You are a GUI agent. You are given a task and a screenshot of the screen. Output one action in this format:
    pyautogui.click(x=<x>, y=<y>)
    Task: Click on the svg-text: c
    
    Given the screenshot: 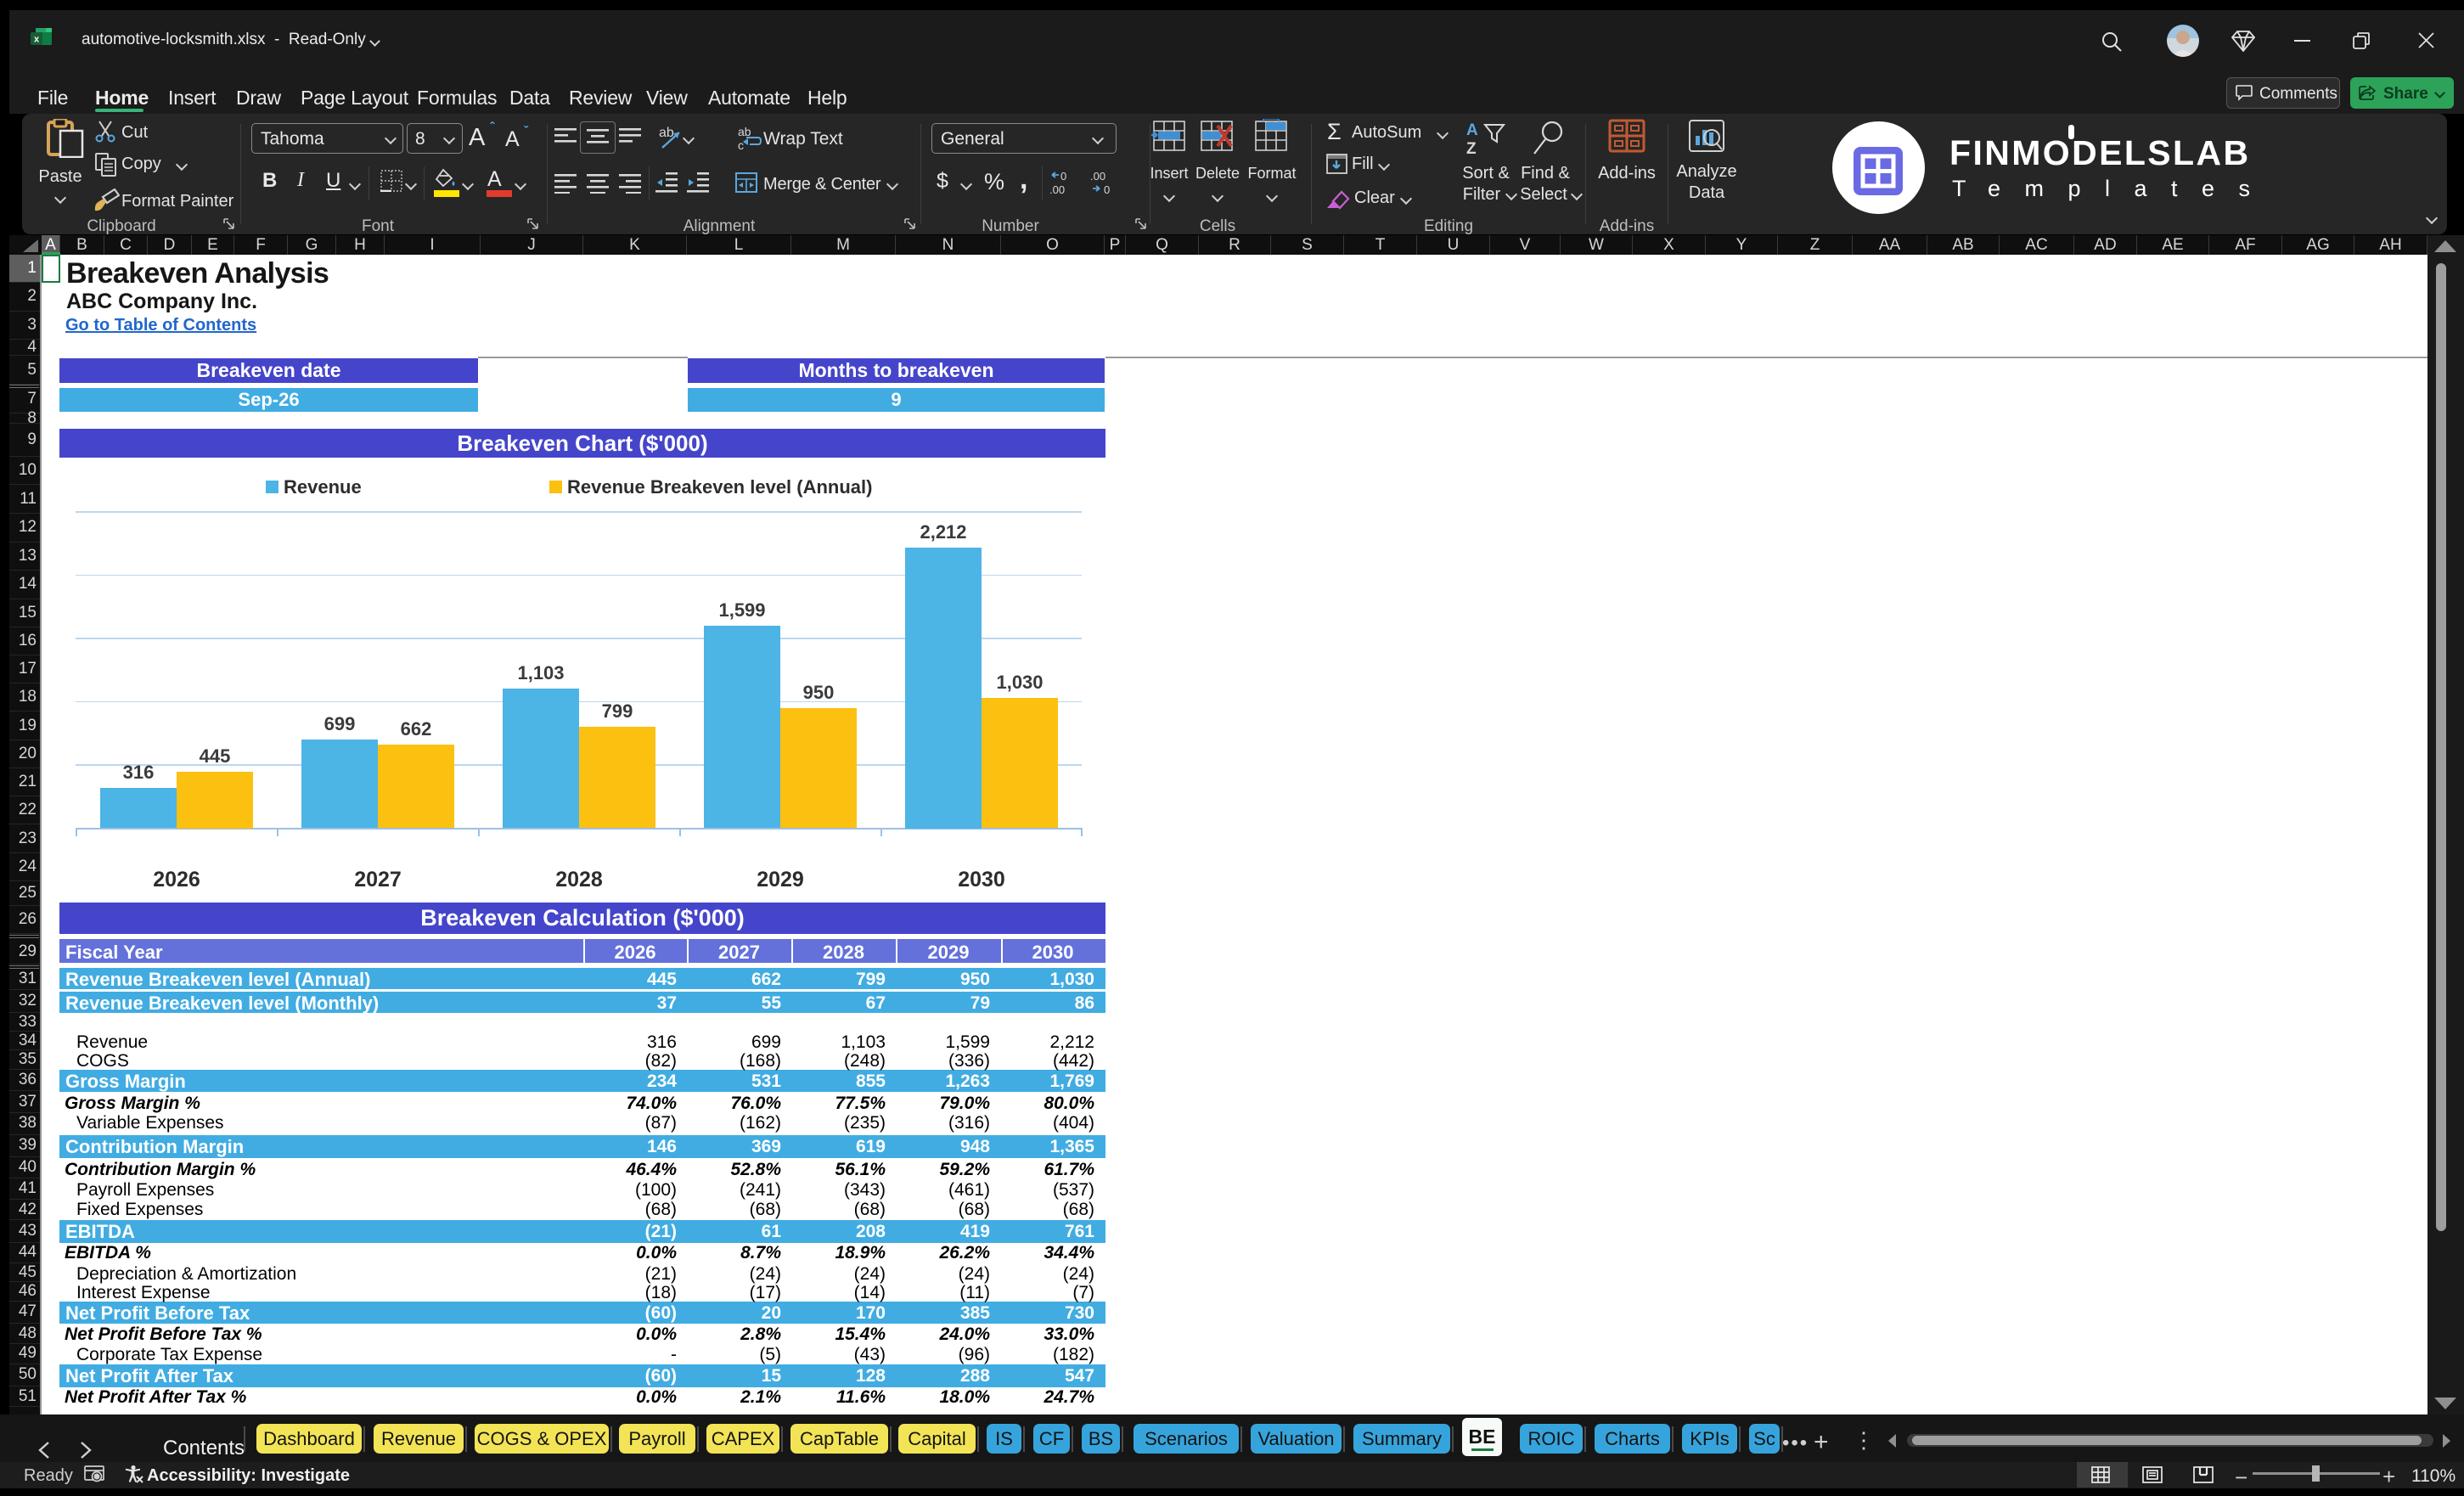 What is the action you would take?
    pyautogui.click(x=741, y=144)
    